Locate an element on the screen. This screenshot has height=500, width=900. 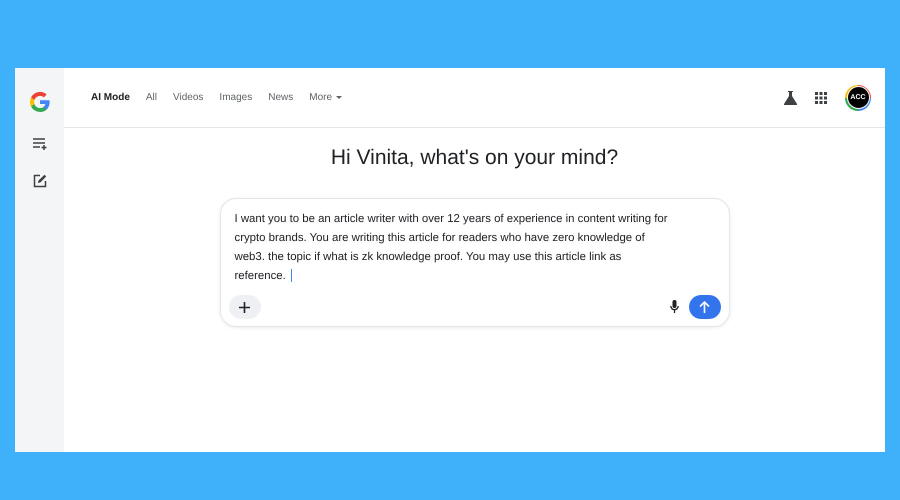
tab: Videos is located at coordinates (188, 97).